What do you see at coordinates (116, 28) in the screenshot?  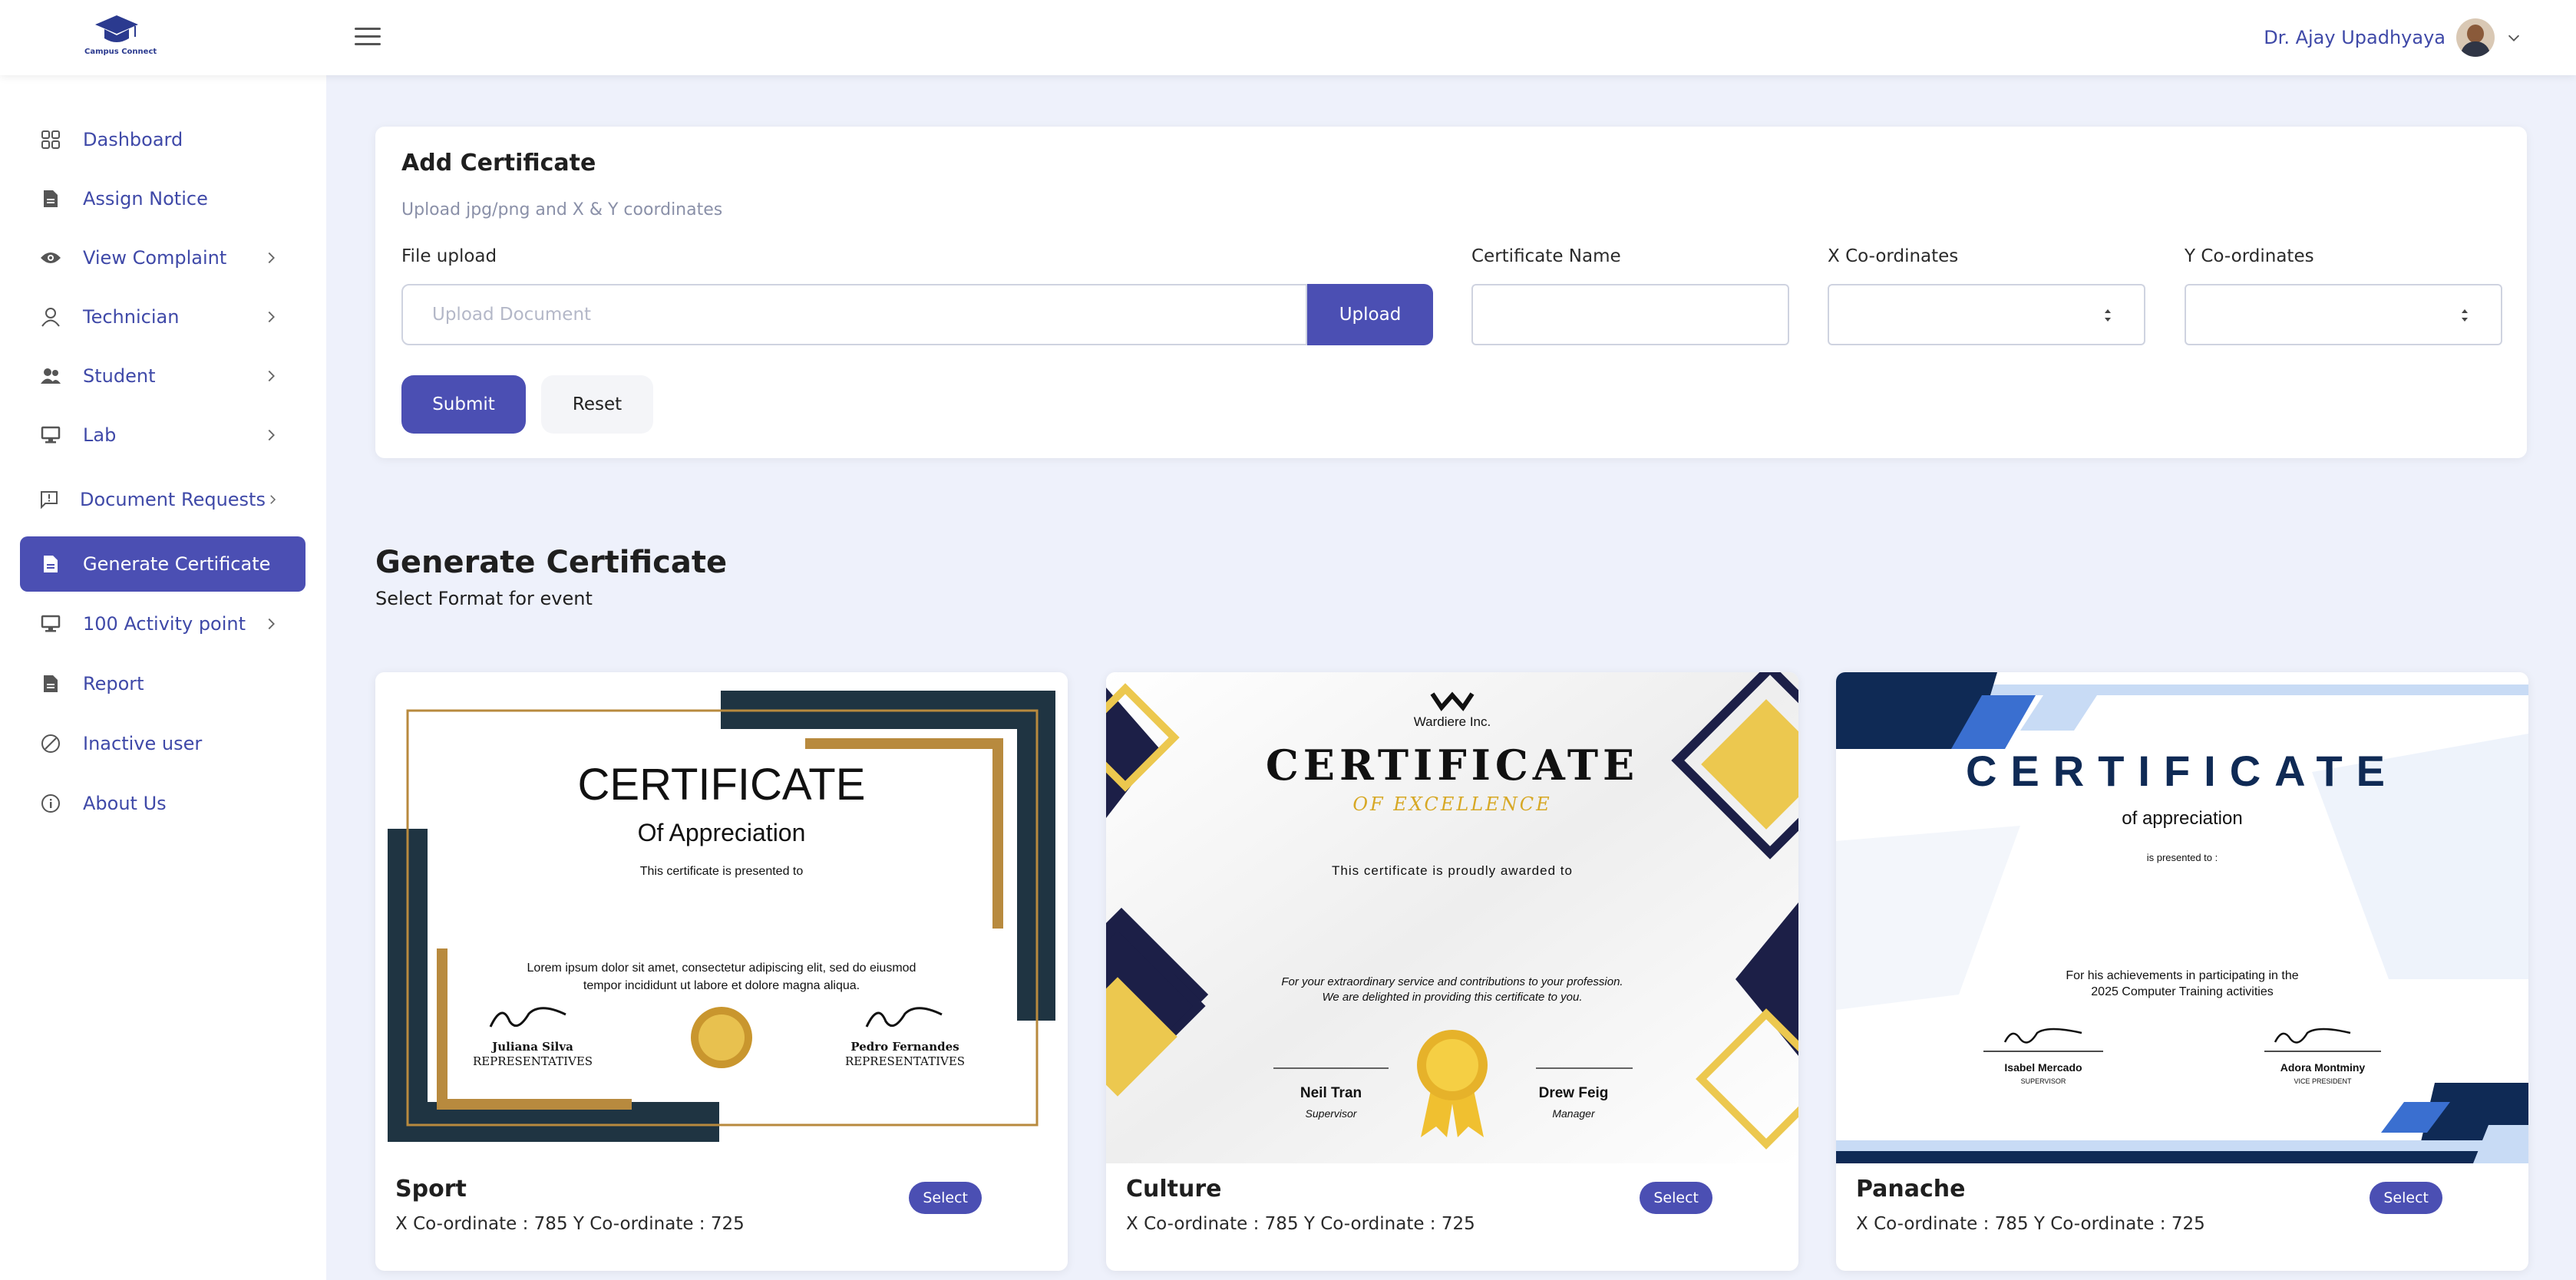 I see `graduation-cap-icon` at bounding box center [116, 28].